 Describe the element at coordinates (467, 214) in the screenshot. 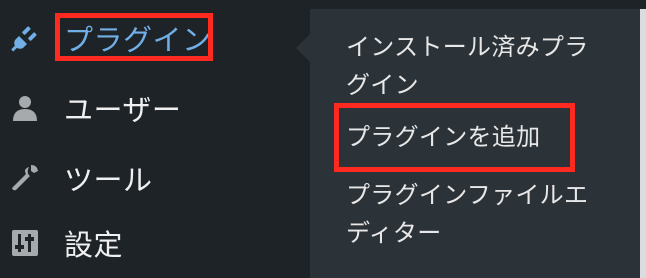

I see `submenu-item-plugin-file-editor: プラグインファイルエ ディター` at that location.